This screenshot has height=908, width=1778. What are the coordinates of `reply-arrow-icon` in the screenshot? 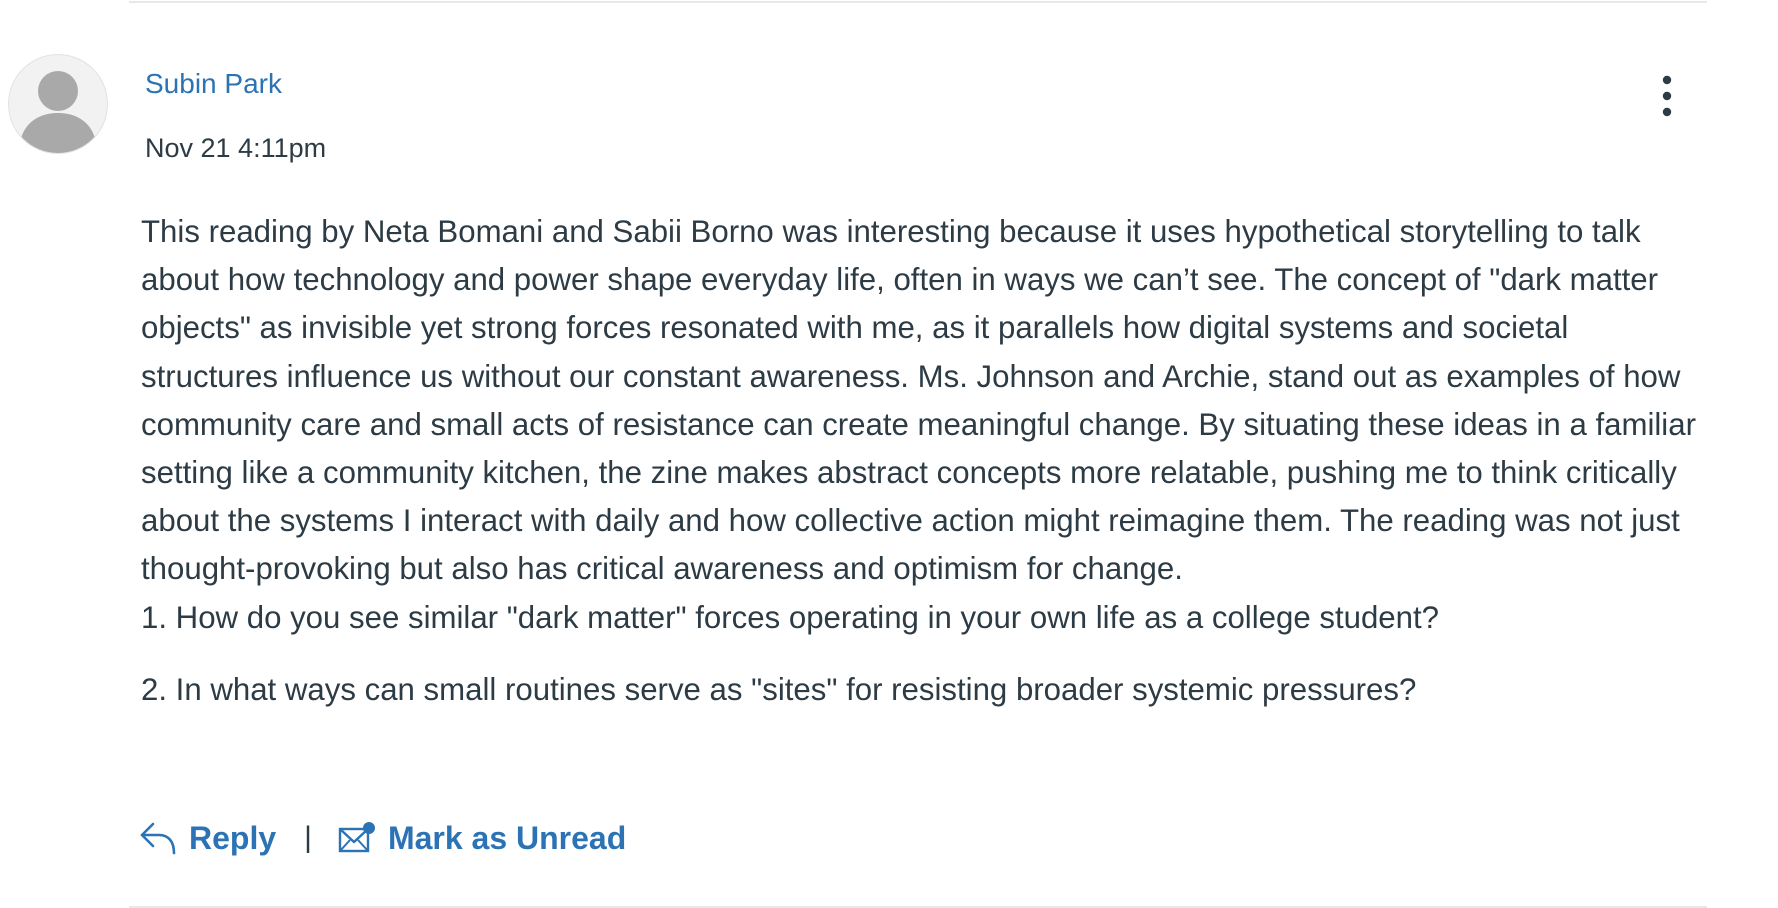 It's located at (158, 838).